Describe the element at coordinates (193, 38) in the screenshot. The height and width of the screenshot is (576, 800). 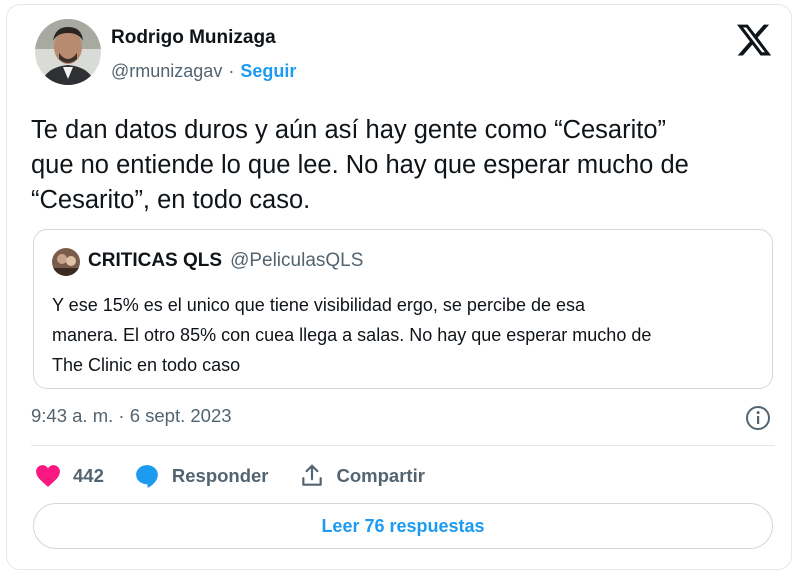
I see `author-name: Rodrigo Munizaga` at that location.